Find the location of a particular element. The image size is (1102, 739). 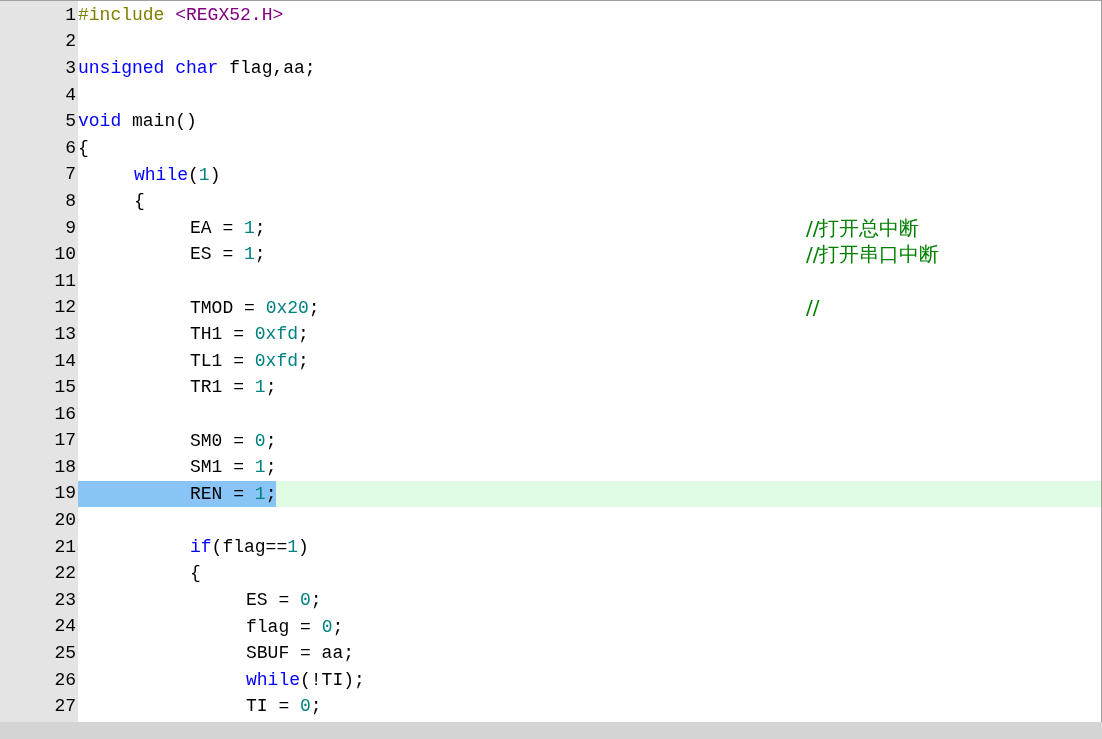

code-line: while(!TI); is located at coordinates (305, 680).